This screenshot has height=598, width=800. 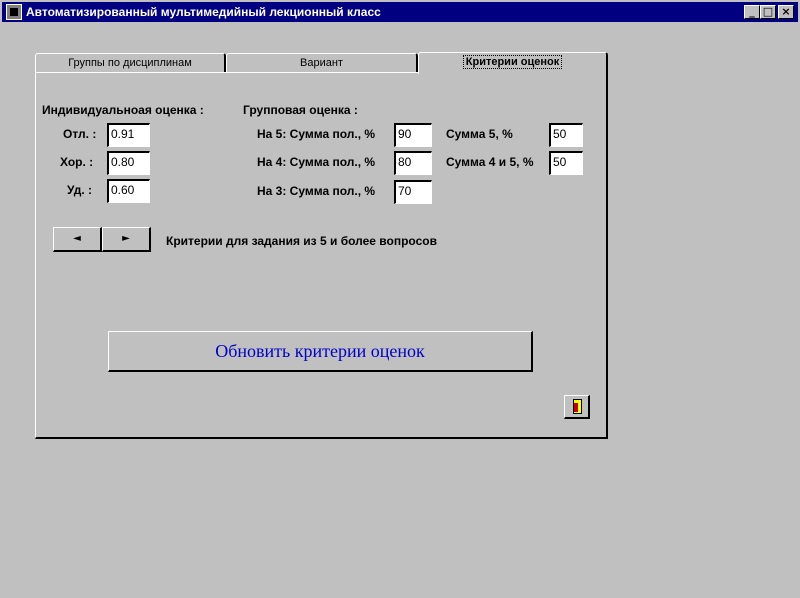 What do you see at coordinates (316, 162) in the screenshot?
I see `grade4-sum-label: На 4: Сумма пол., %` at bounding box center [316, 162].